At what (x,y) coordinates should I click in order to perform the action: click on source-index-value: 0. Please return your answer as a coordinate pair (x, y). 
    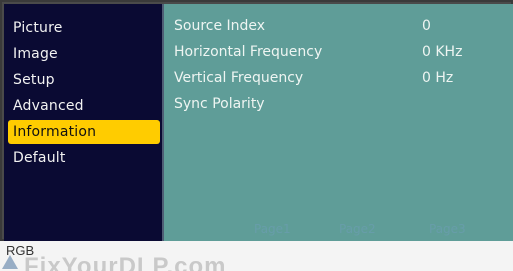
    Looking at the image, I should click on (426, 26).